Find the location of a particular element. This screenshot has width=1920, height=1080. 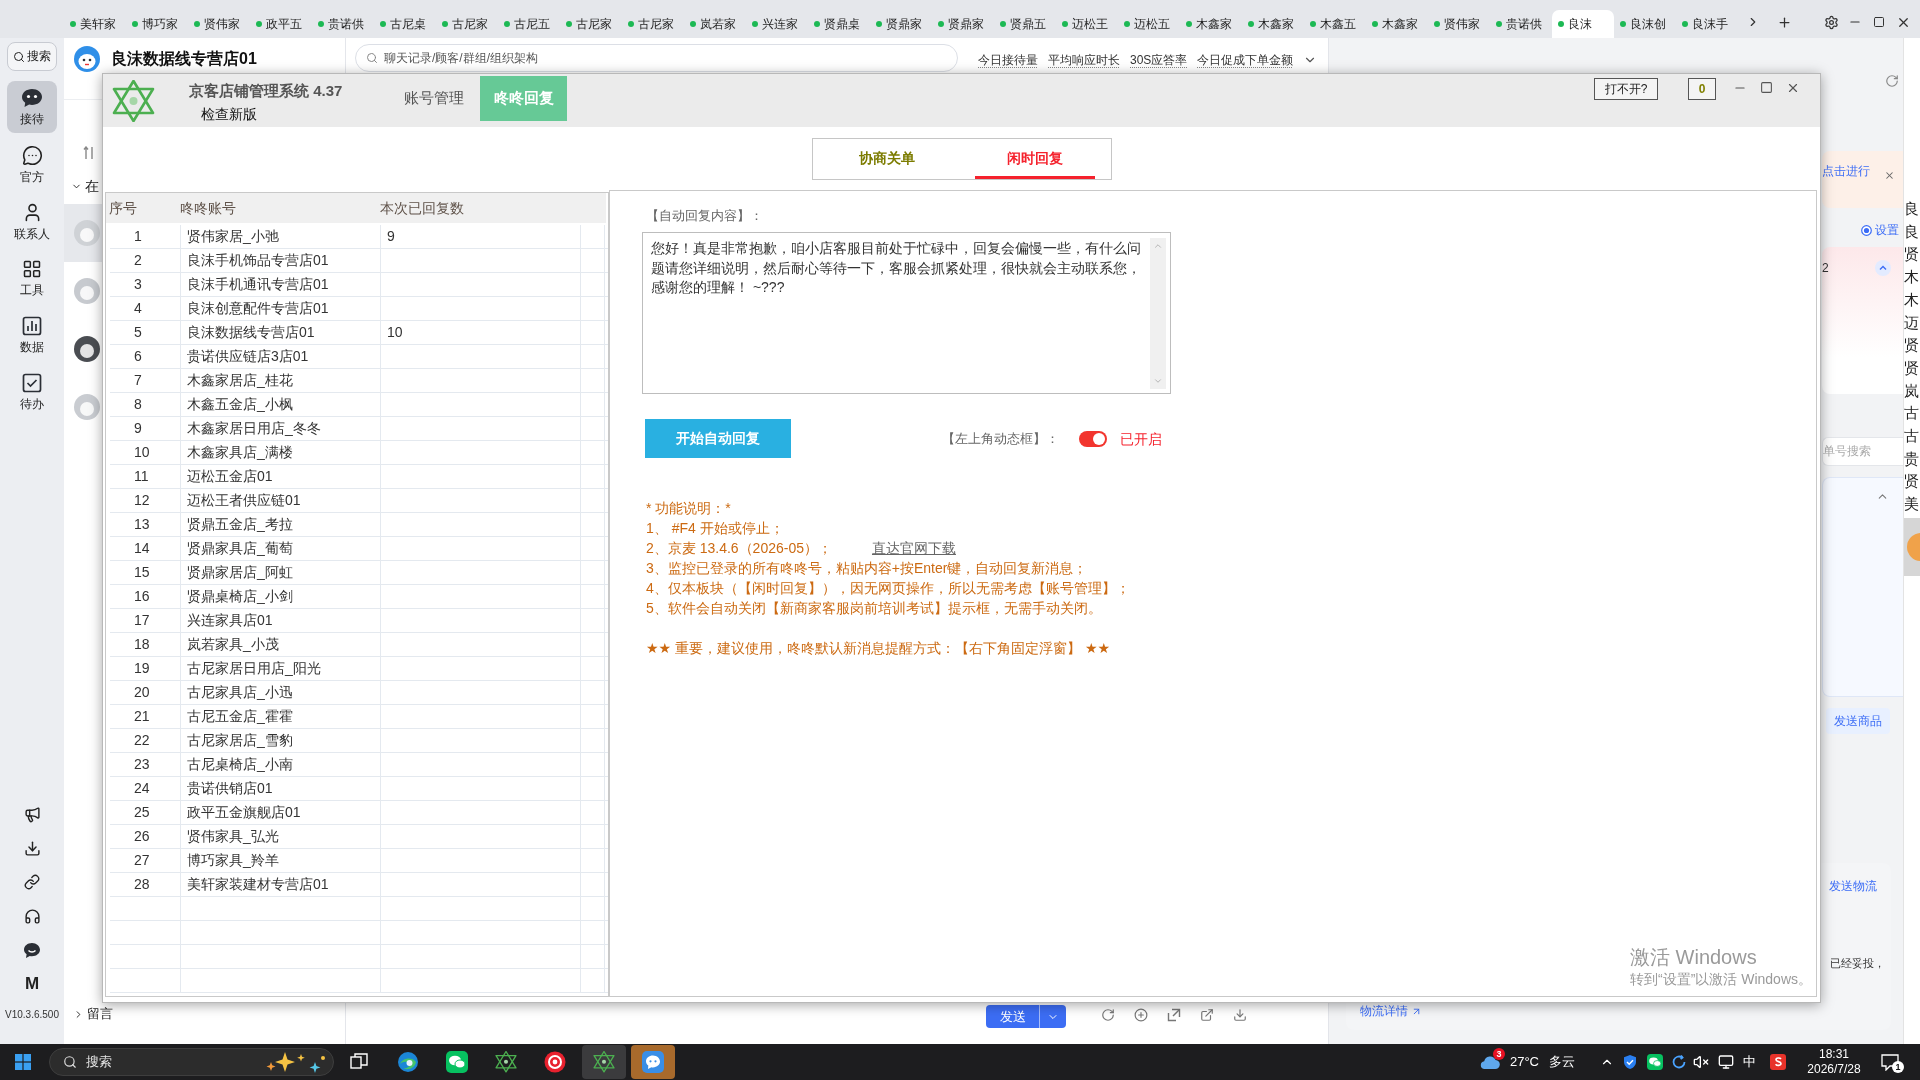

contact-name: 贵 is located at coordinates (1911, 459).